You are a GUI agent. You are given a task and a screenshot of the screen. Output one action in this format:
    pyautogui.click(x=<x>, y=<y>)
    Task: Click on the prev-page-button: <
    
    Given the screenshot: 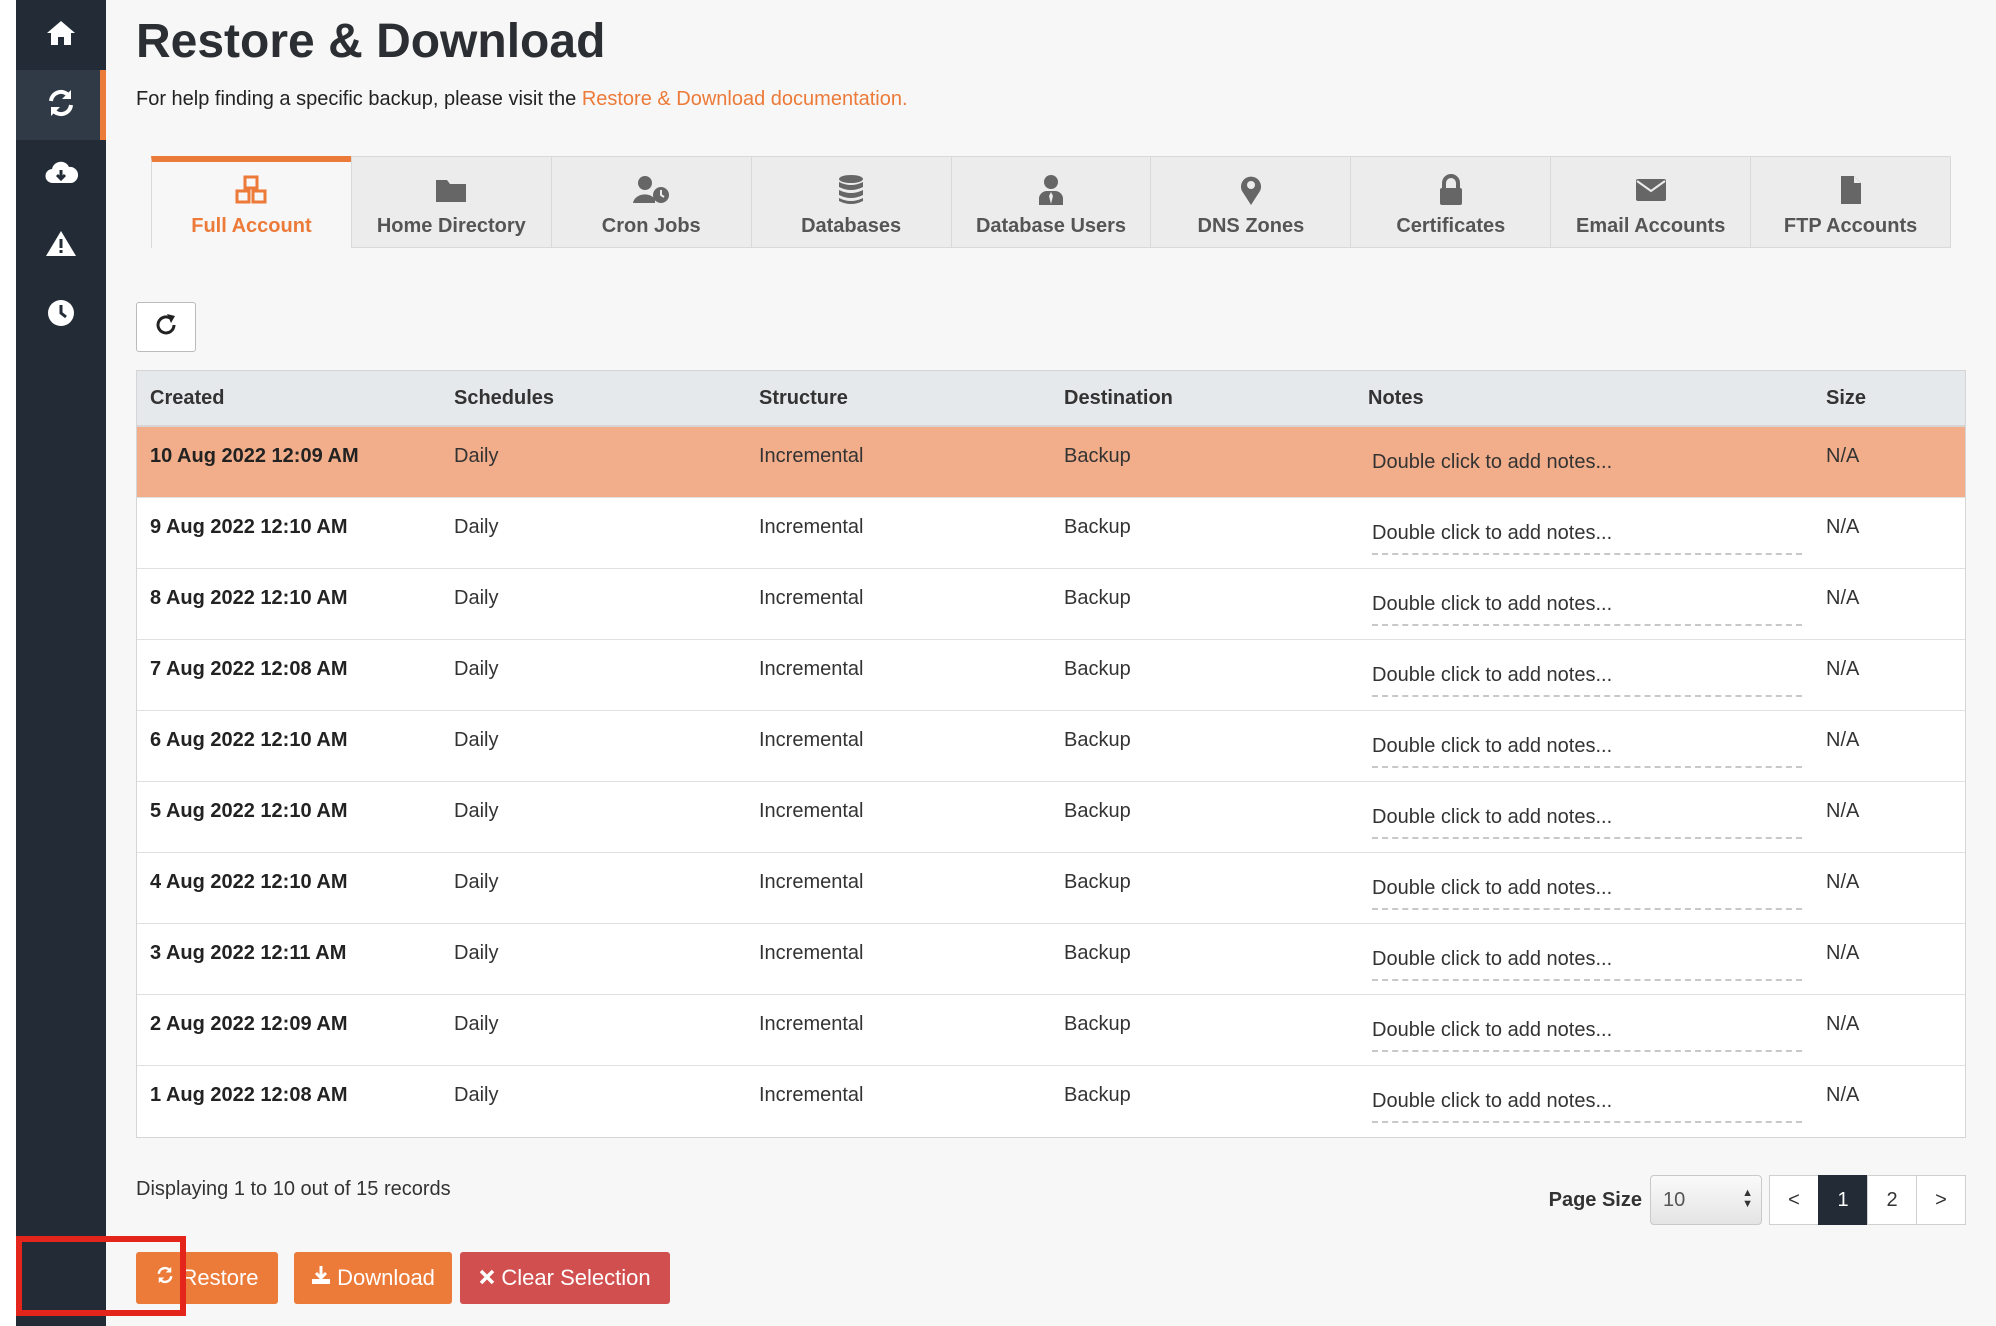 What is the action you would take?
    pyautogui.click(x=1794, y=1200)
    